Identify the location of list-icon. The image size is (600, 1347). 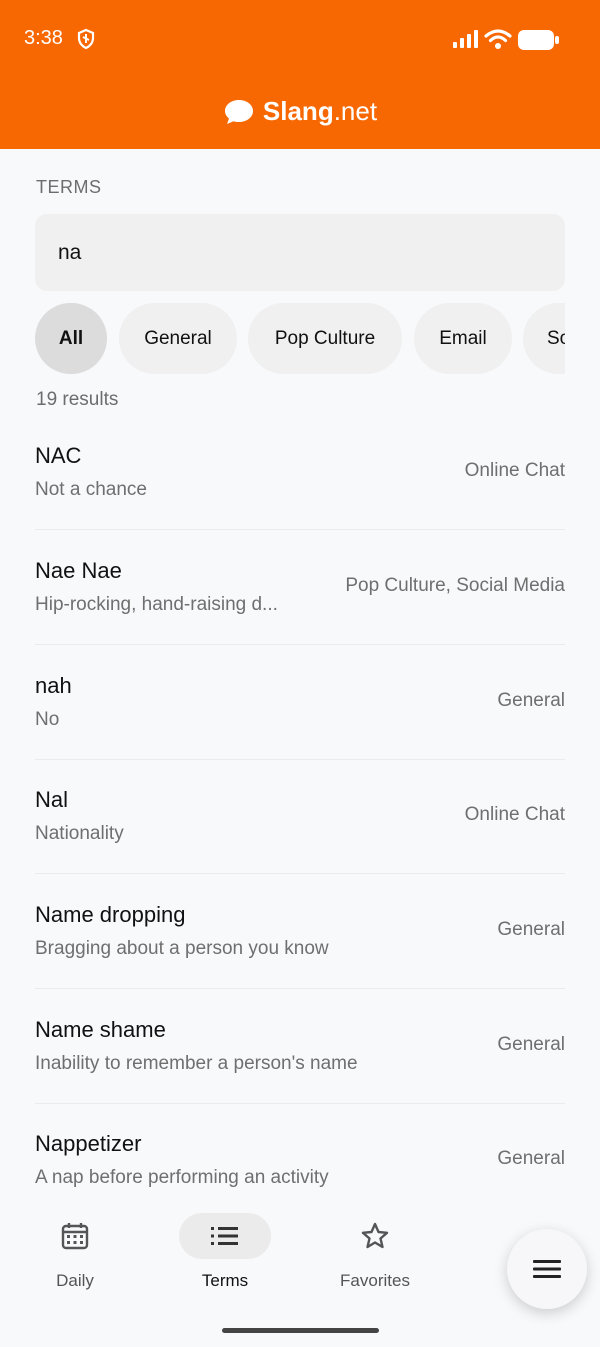
(225, 1236).